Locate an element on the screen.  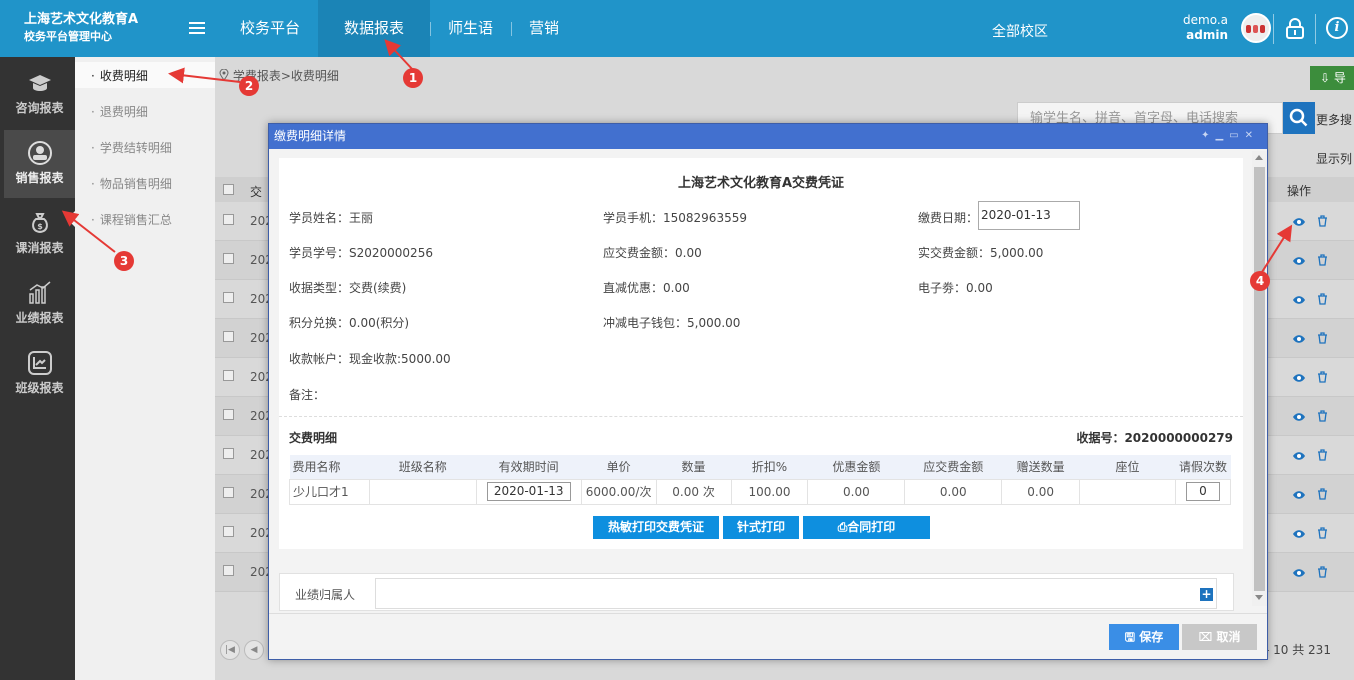
user-info: demo.a admin is located at coordinates (1204, 28).